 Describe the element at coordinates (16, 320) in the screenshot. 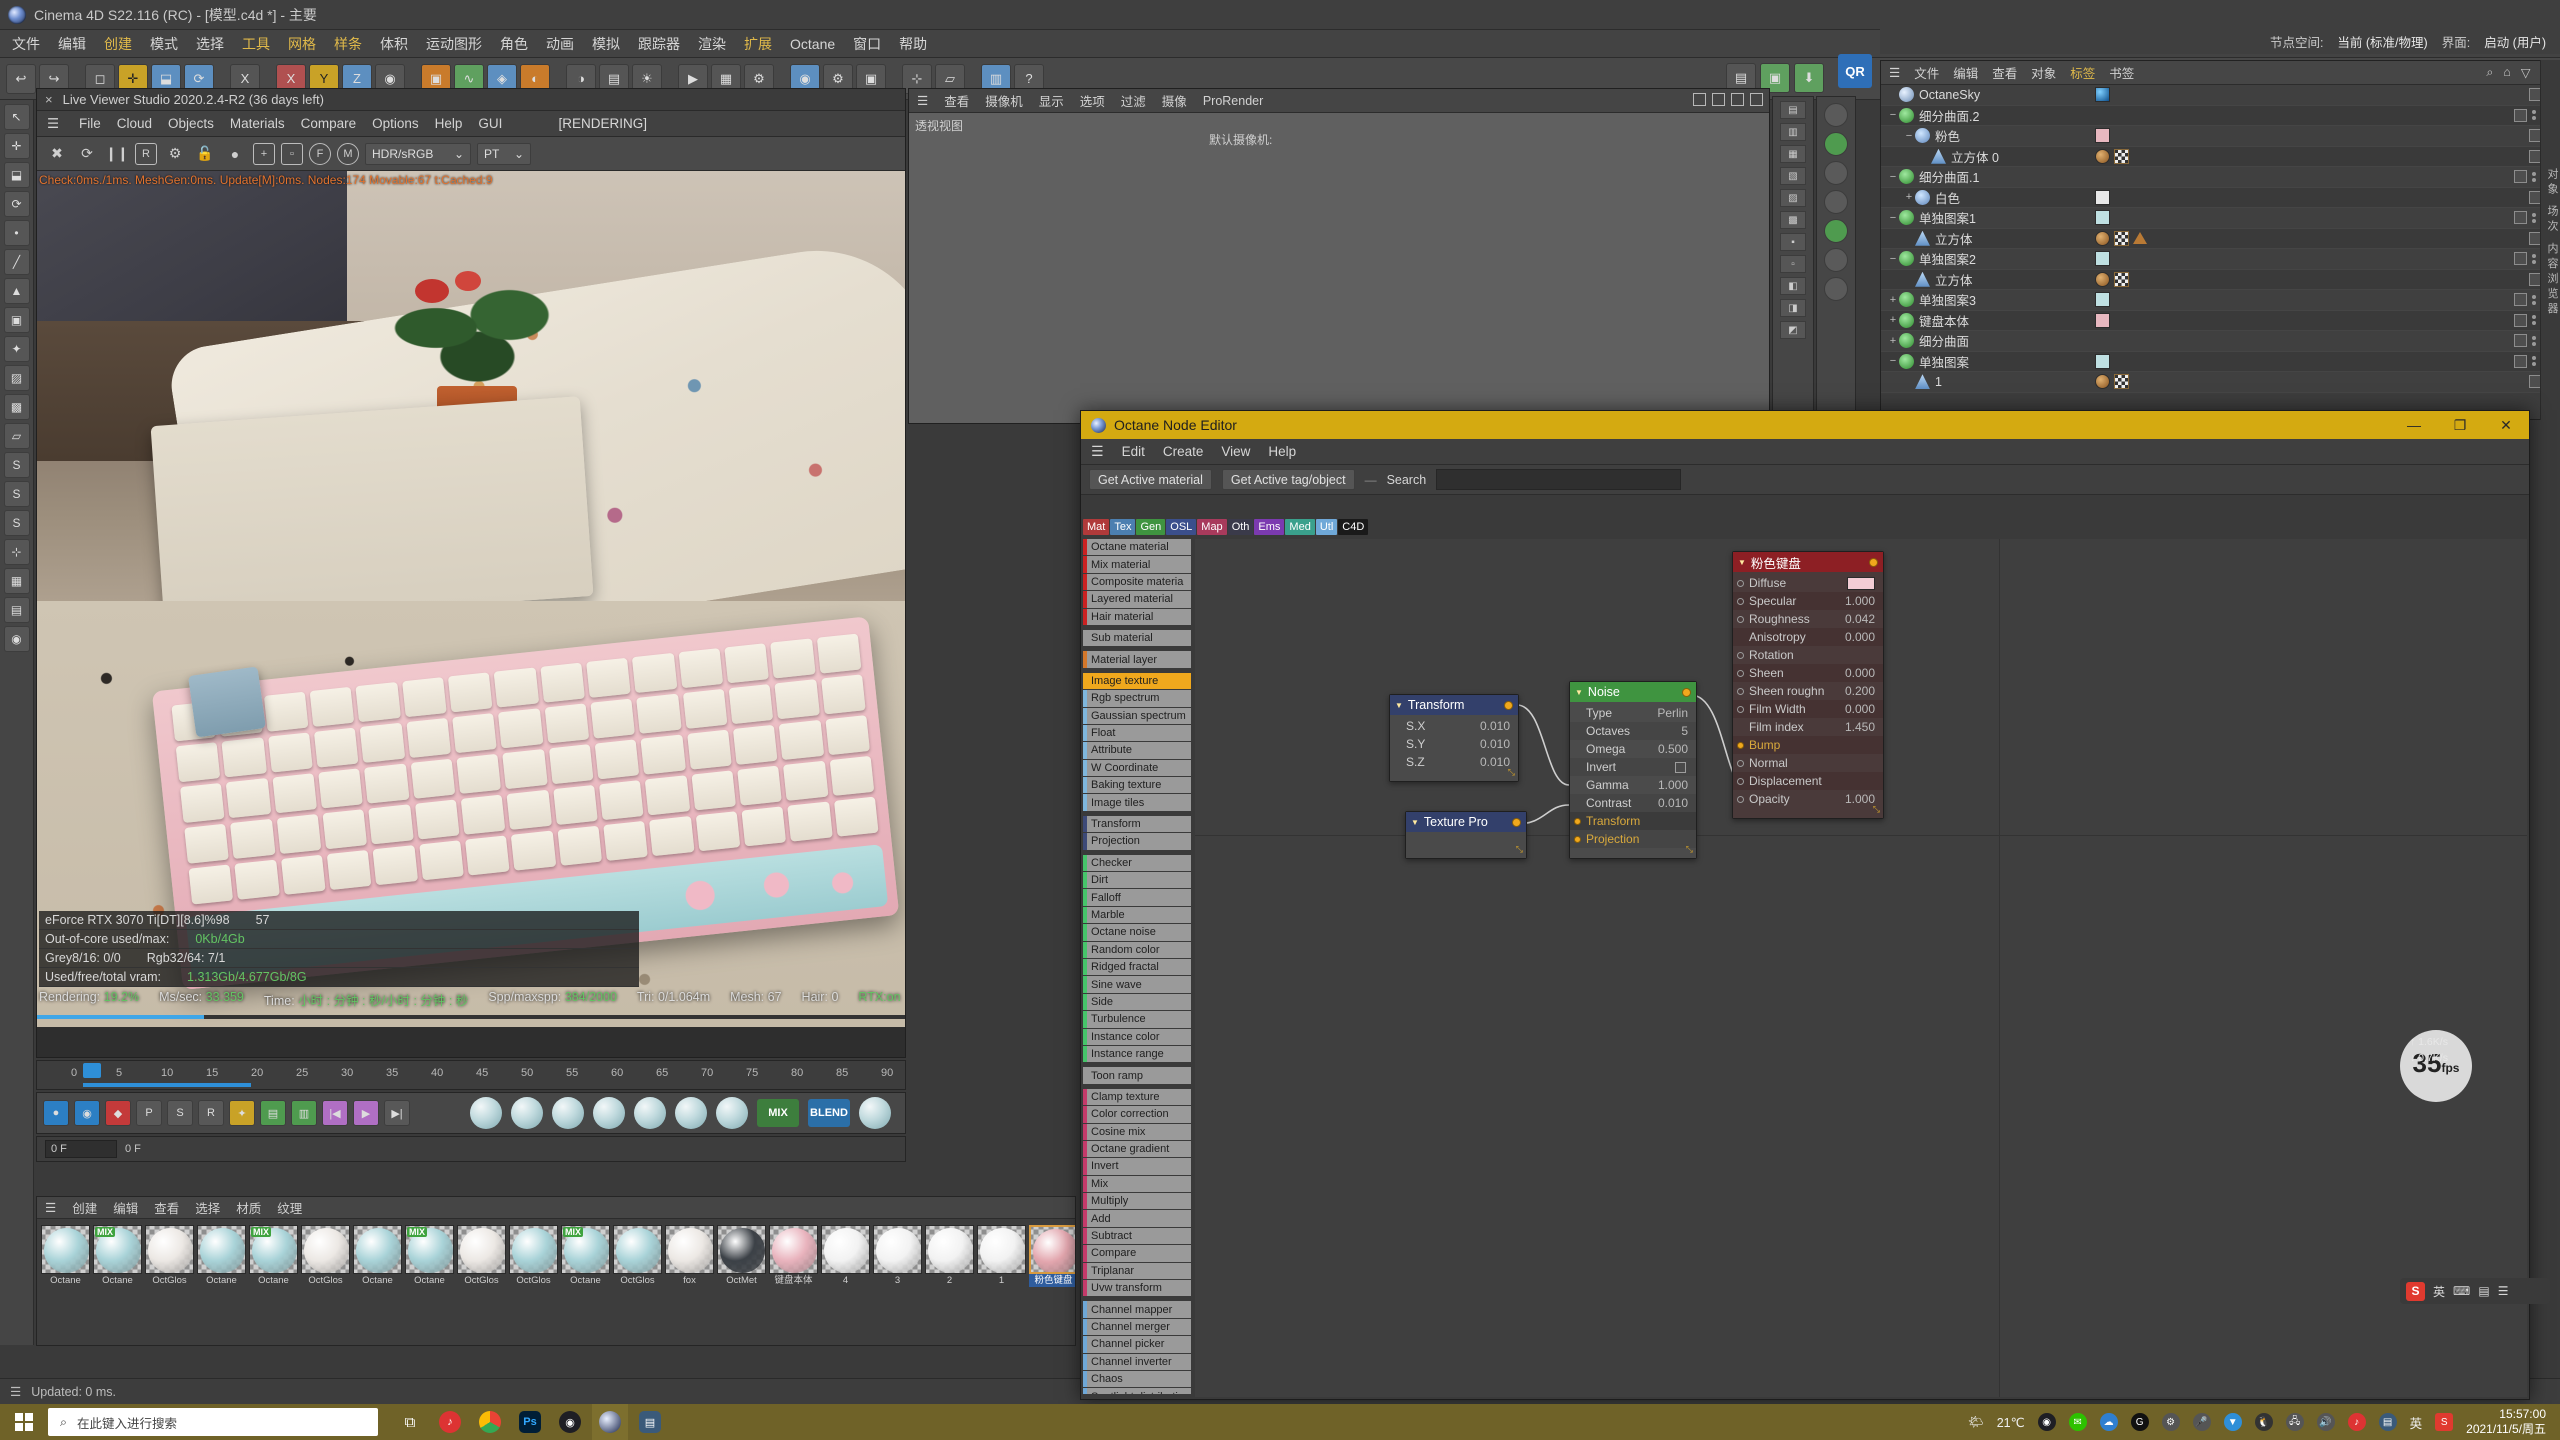

I see `tool-model-mode-icon: ▣` at that location.